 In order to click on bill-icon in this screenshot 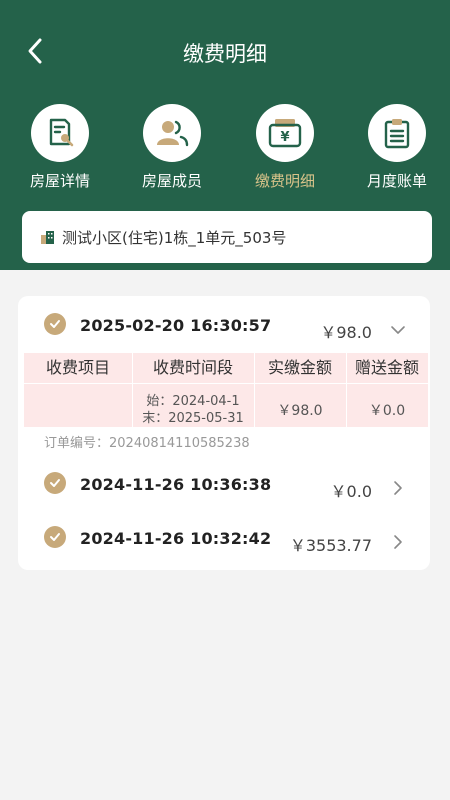, I will do `click(397, 134)`.